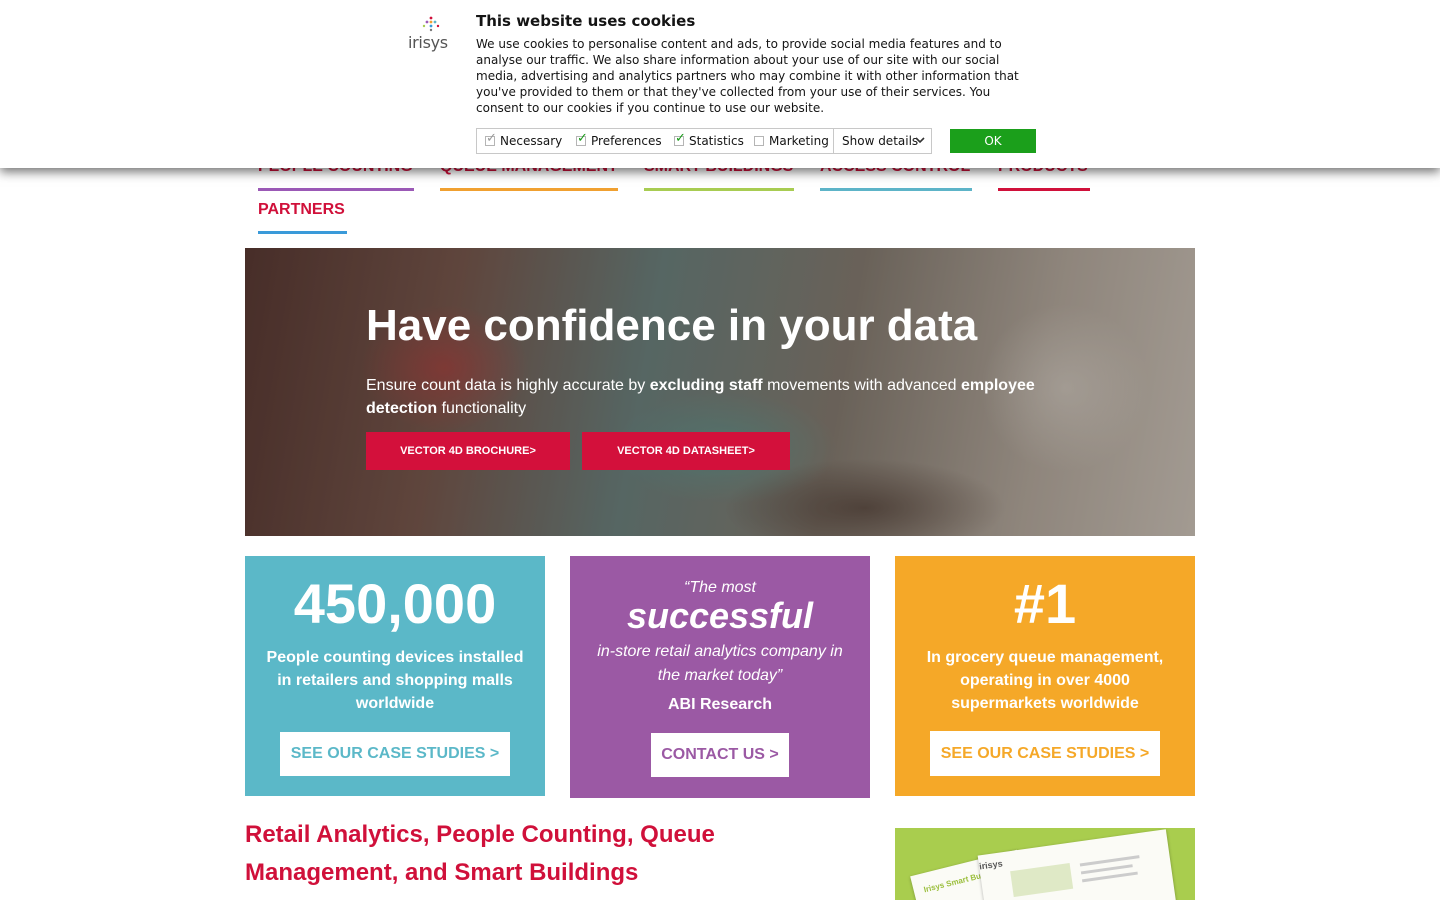  I want to click on brochure-page: irisys, so click(1078, 864).